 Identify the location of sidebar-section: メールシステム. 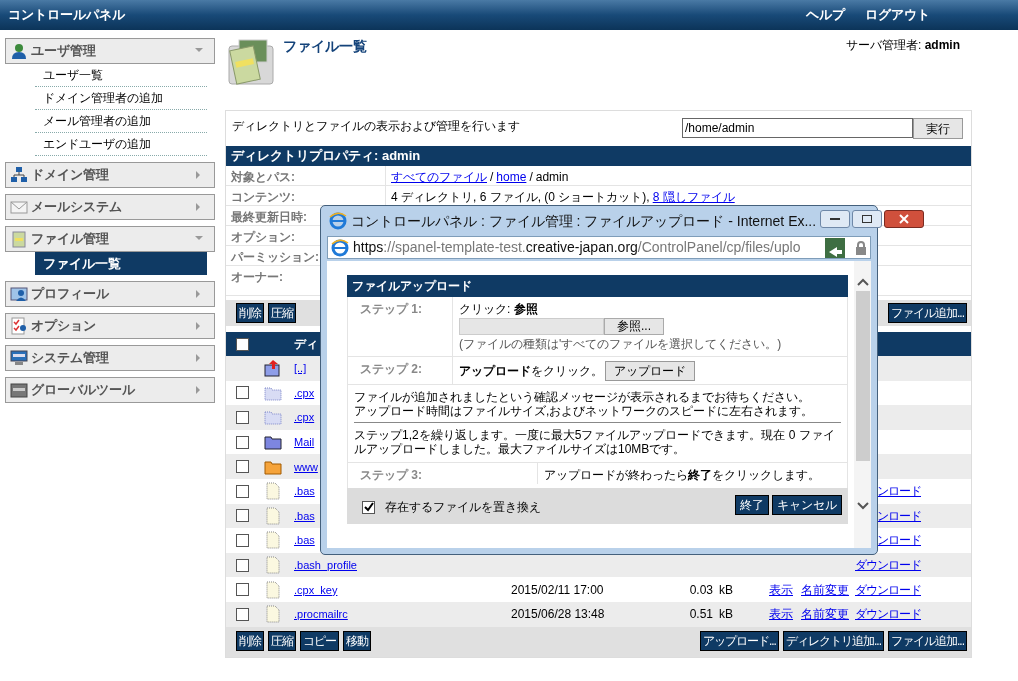
(110, 207).